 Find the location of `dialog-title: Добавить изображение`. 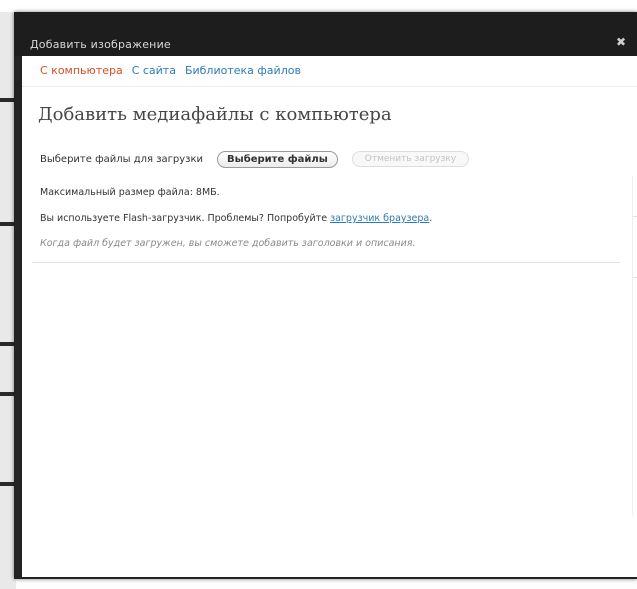

dialog-title: Добавить изображение is located at coordinates (100, 44).